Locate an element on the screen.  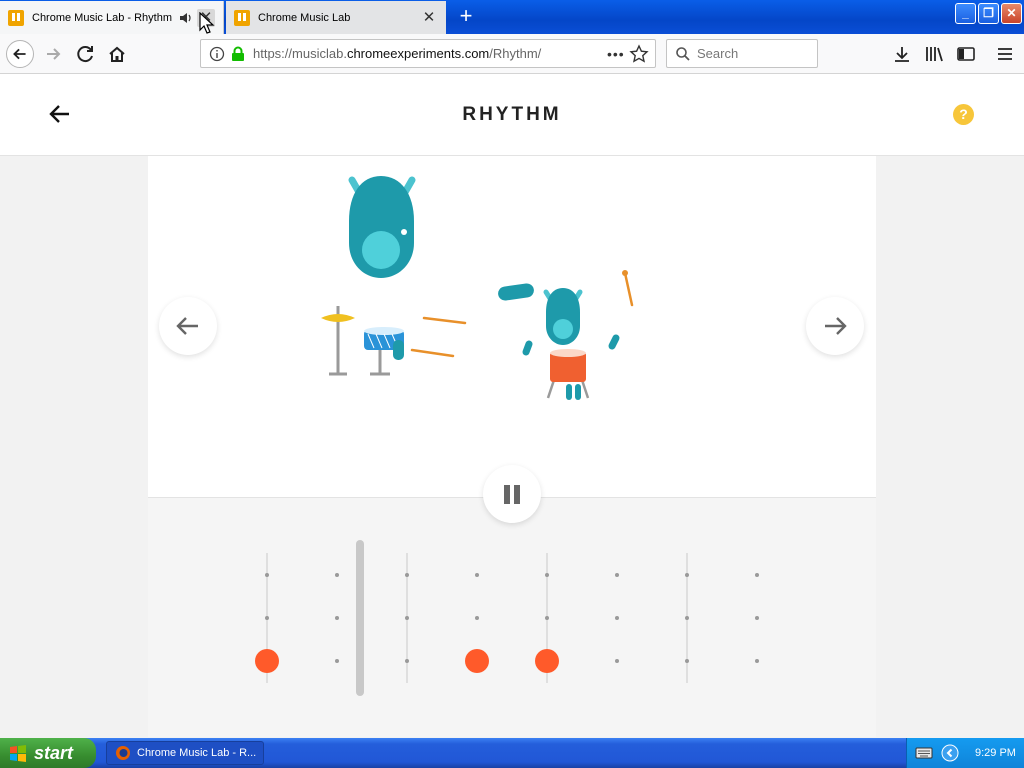
tab-title: Chrome Music Lab is located at coordinates (304, 17).